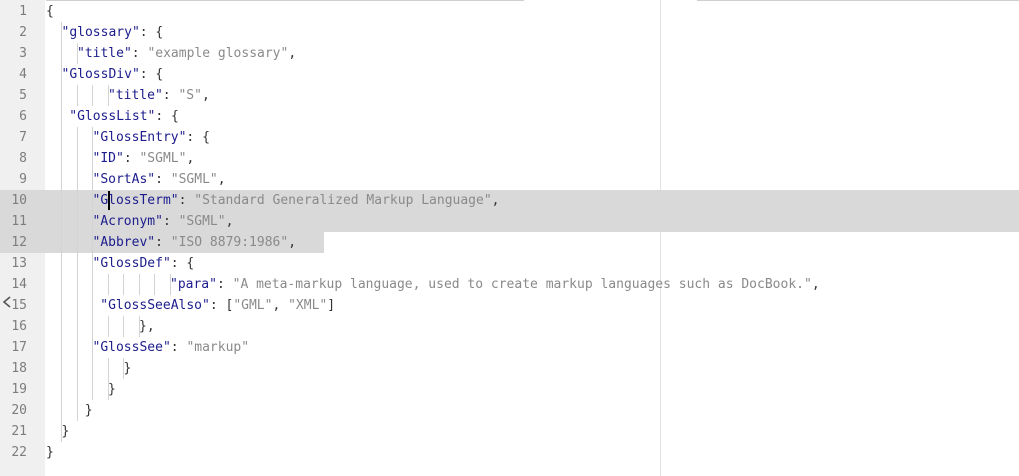  Describe the element at coordinates (167, 116) in the screenshot. I see `json-punctuation: : {` at that location.